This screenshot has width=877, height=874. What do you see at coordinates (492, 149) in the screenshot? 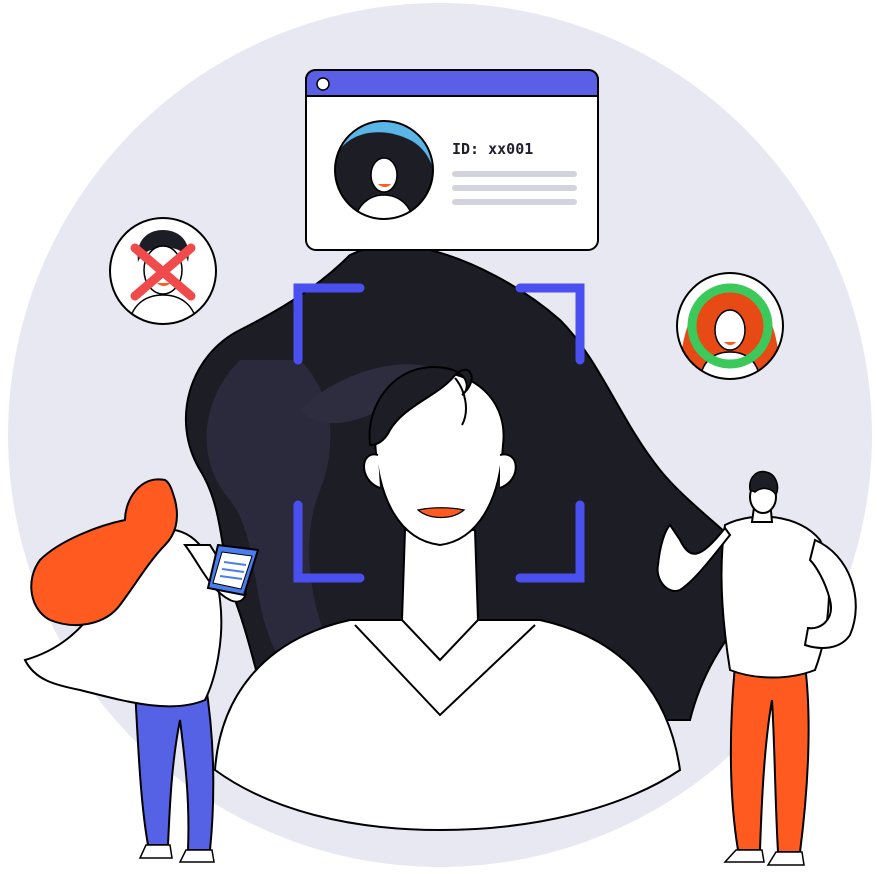
I see `id-card-id-text: ID: xx001` at bounding box center [492, 149].